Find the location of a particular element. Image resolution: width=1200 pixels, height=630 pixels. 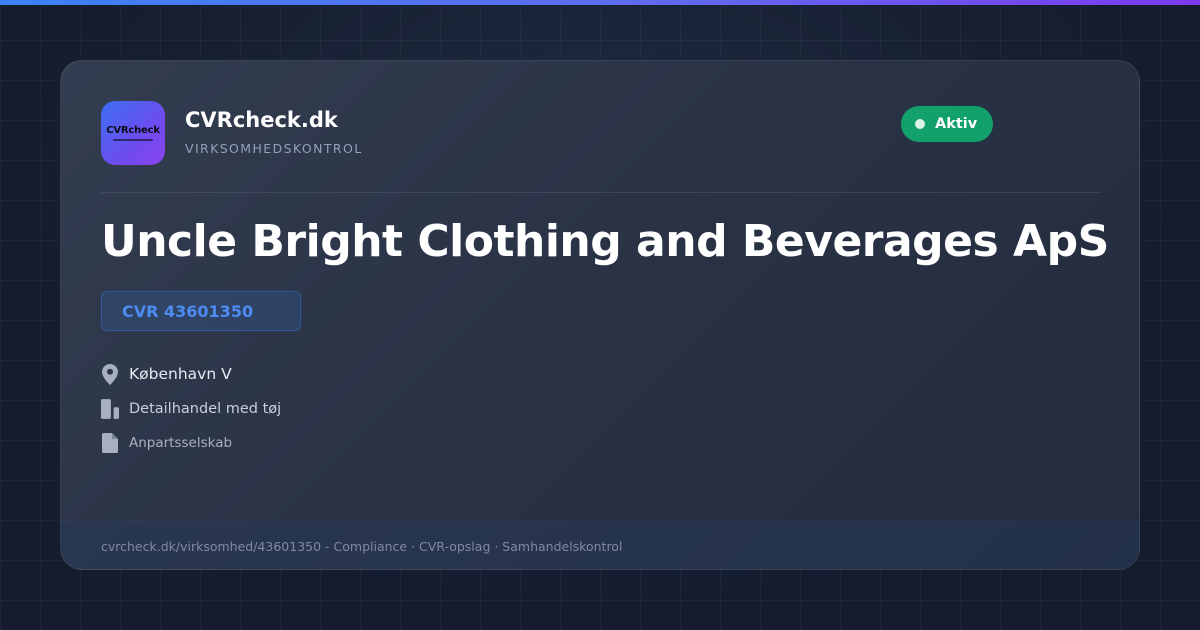

document-icon is located at coordinates (110, 443).